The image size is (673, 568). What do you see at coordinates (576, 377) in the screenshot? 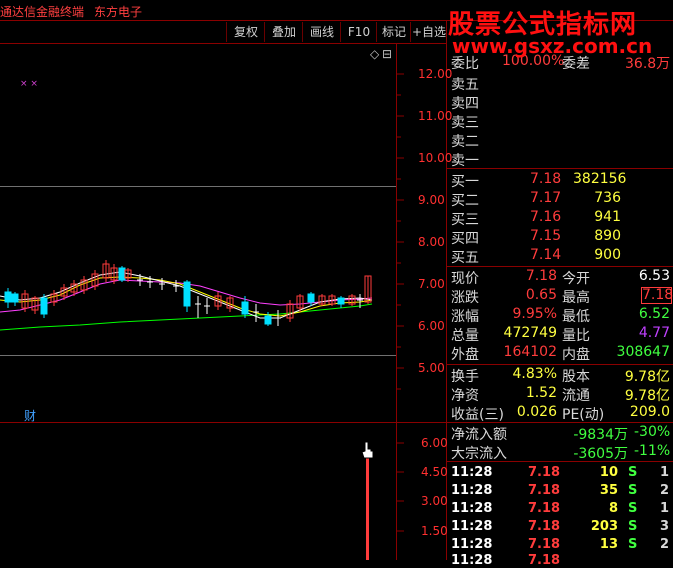
I see `stat-label: 股本` at bounding box center [576, 377].